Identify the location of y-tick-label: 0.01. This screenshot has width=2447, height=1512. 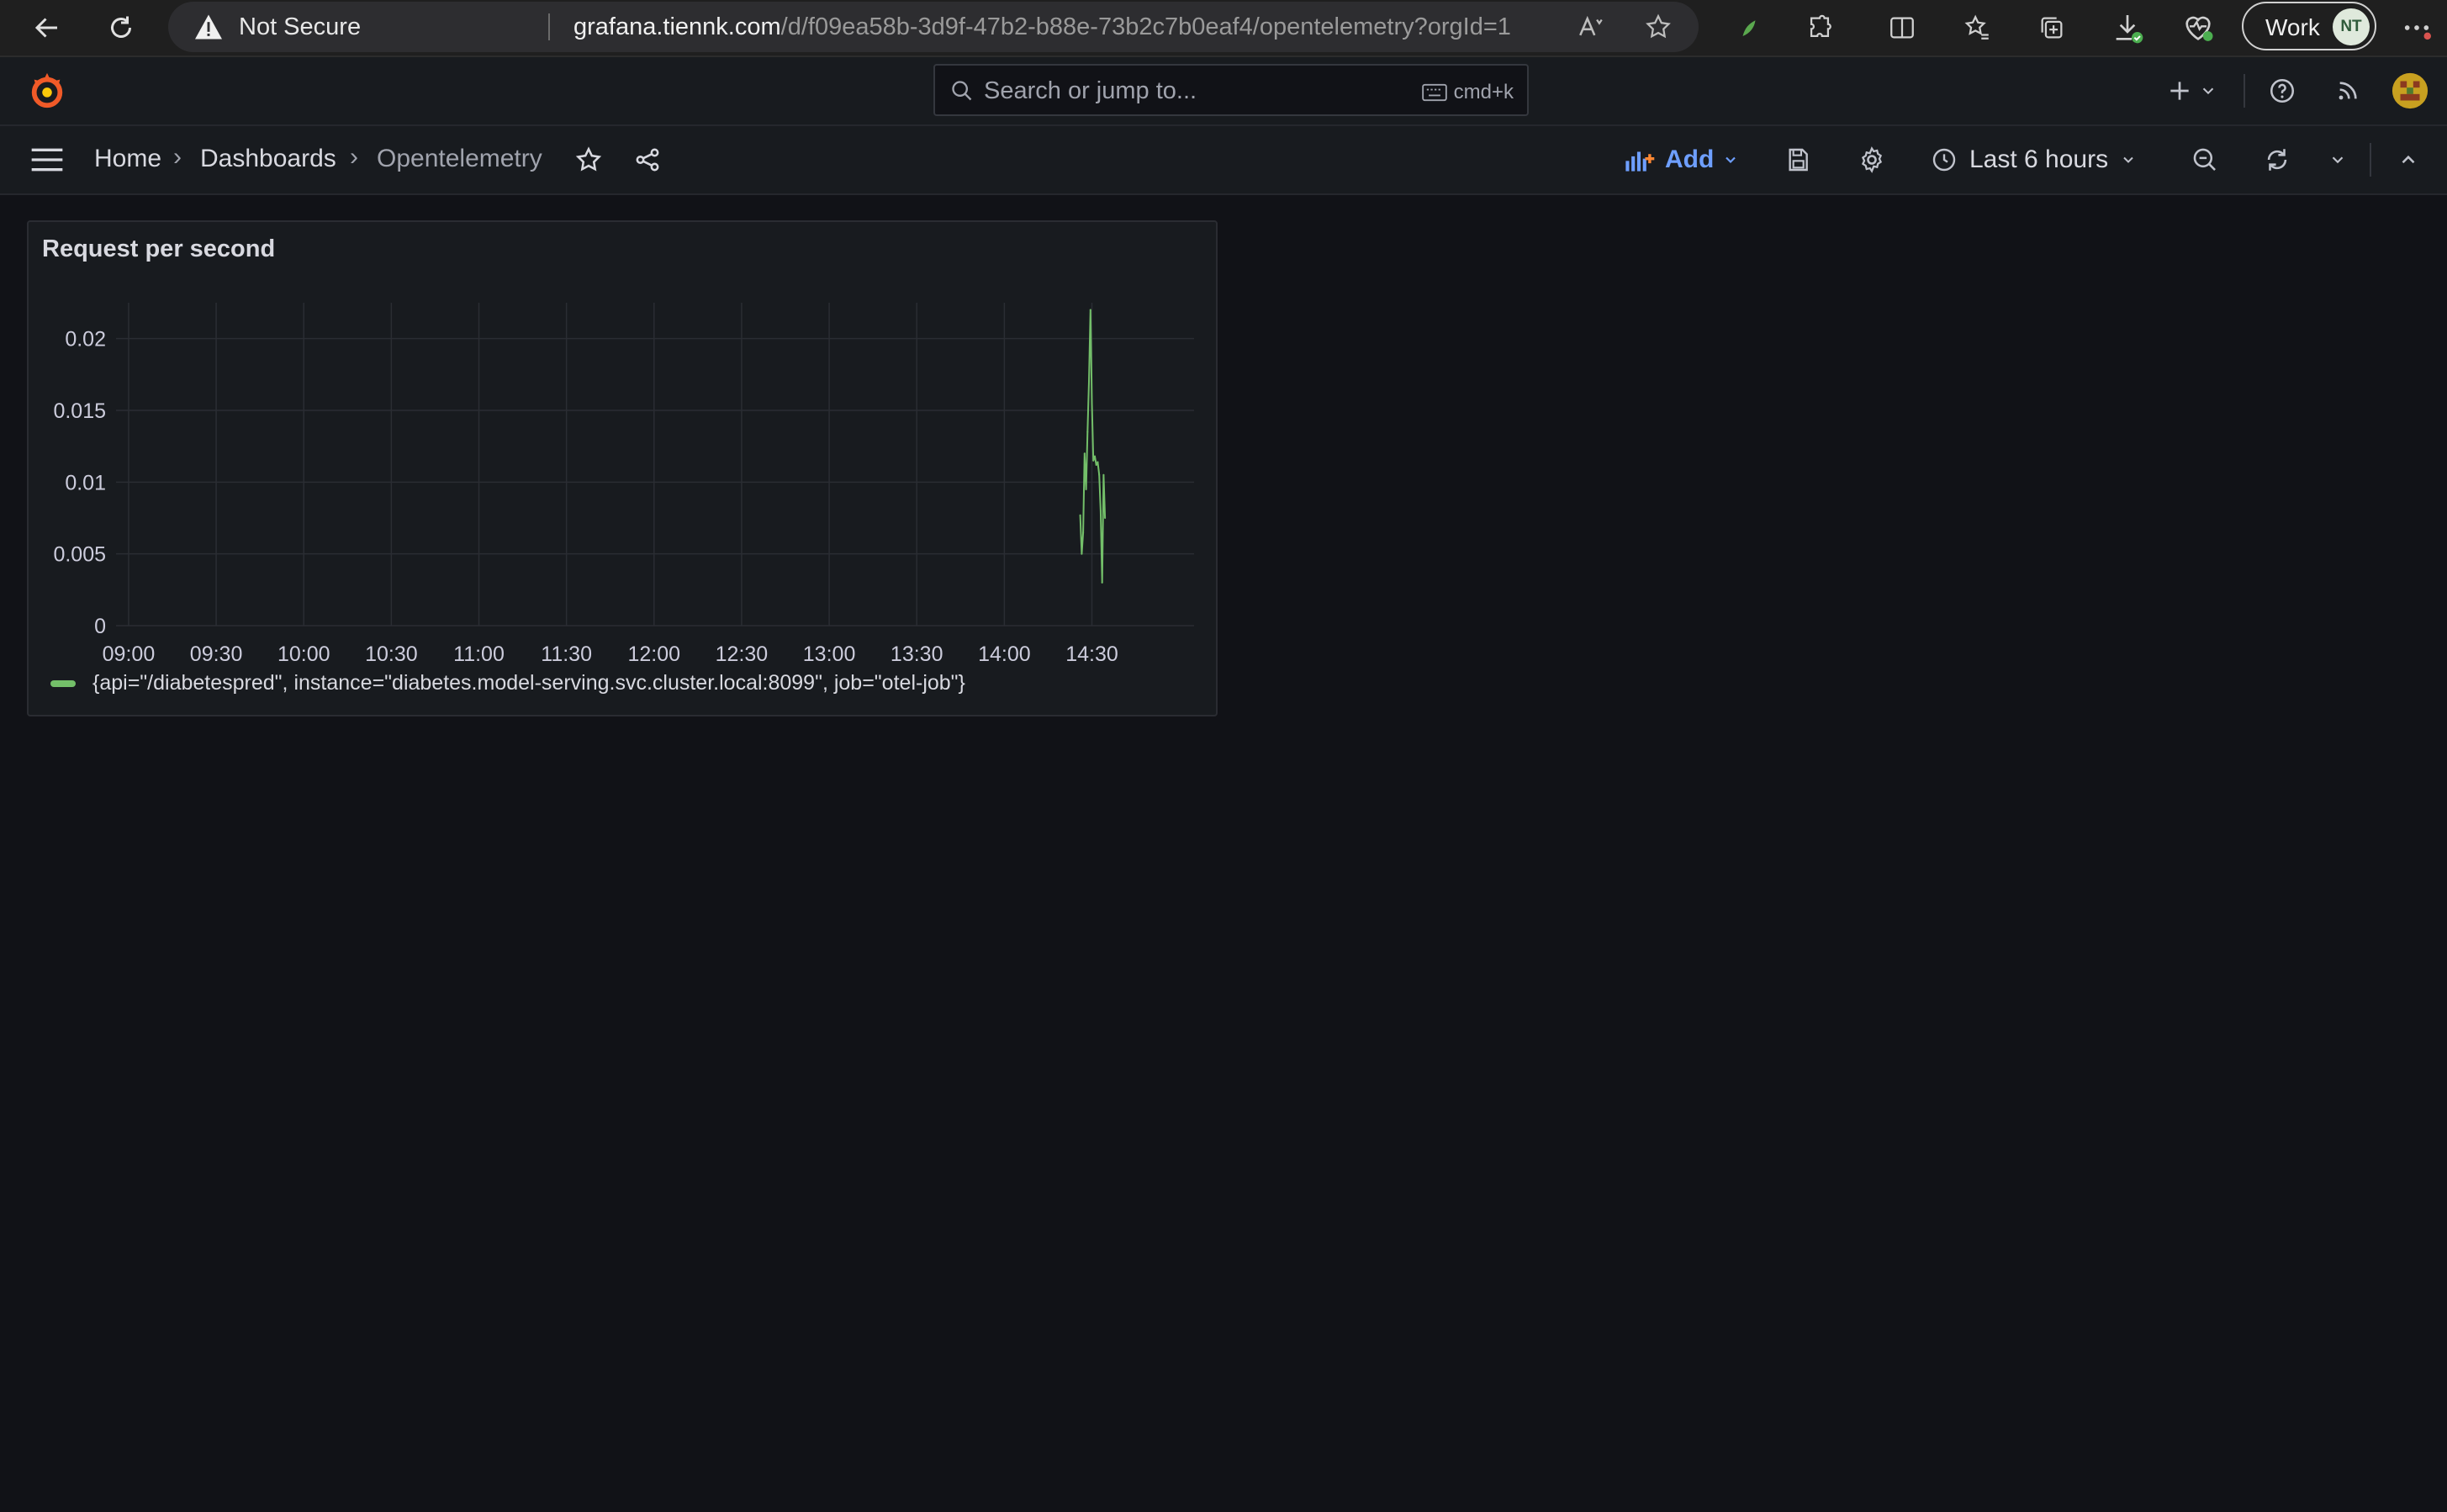
(85, 482).